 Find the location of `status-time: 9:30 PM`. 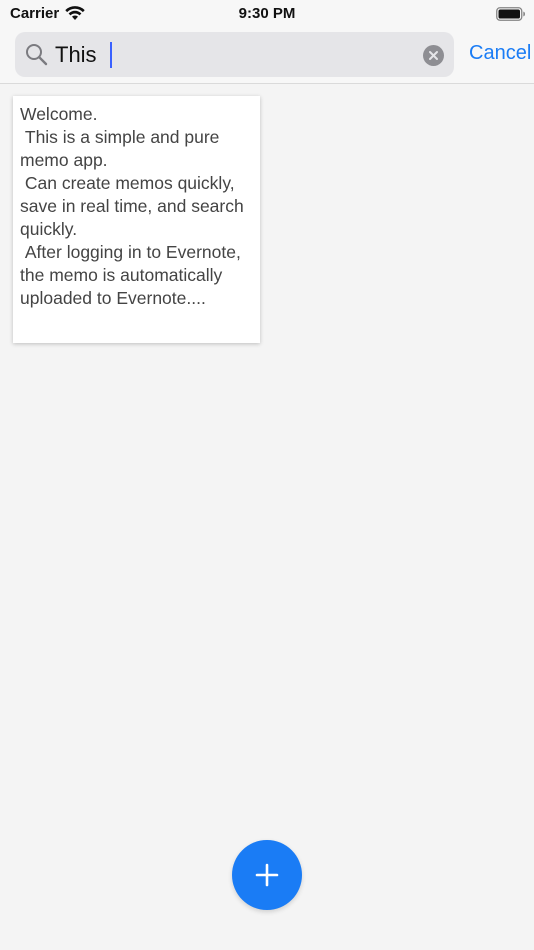

status-time: 9:30 PM is located at coordinates (267, 13).